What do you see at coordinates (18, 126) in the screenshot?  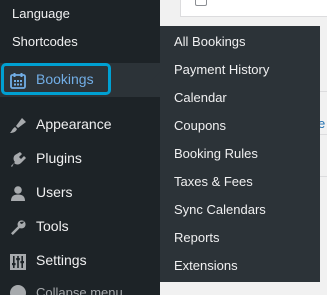 I see `paintbrush-icon` at bounding box center [18, 126].